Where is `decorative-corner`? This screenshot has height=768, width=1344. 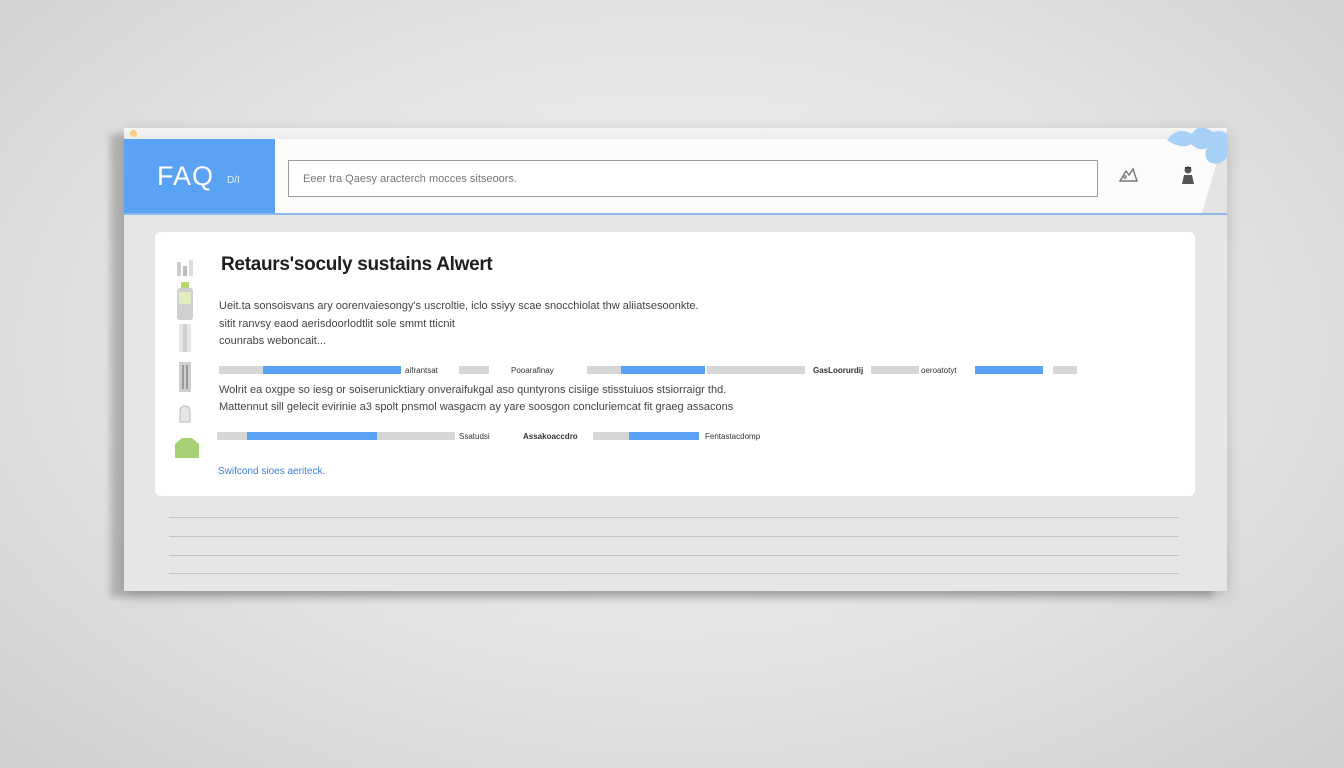
decorative-corner is located at coordinates (1187, 170).